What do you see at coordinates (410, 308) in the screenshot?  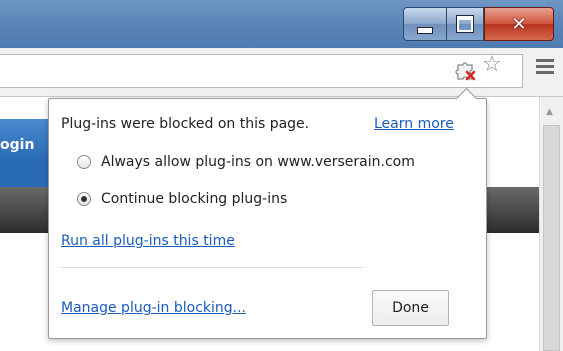 I see `done-button: Done` at bounding box center [410, 308].